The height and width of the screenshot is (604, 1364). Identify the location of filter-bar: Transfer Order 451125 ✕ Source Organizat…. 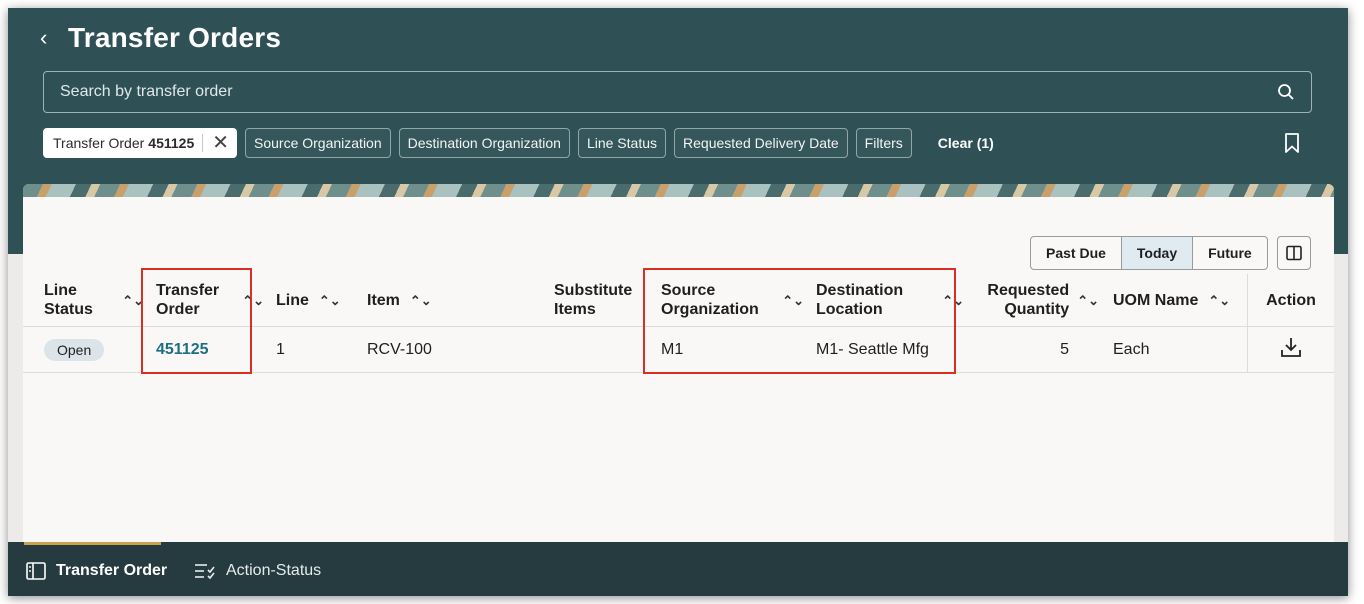
(518, 143).